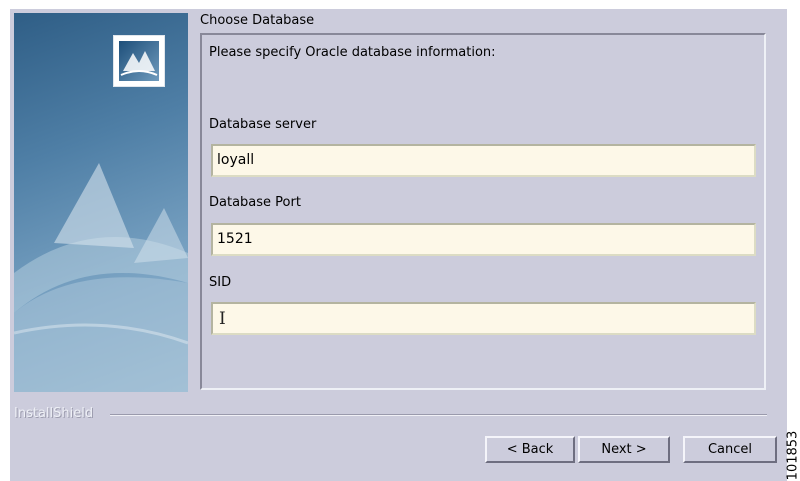  What do you see at coordinates (483, 239) in the screenshot?
I see `database-port-field: 1521` at bounding box center [483, 239].